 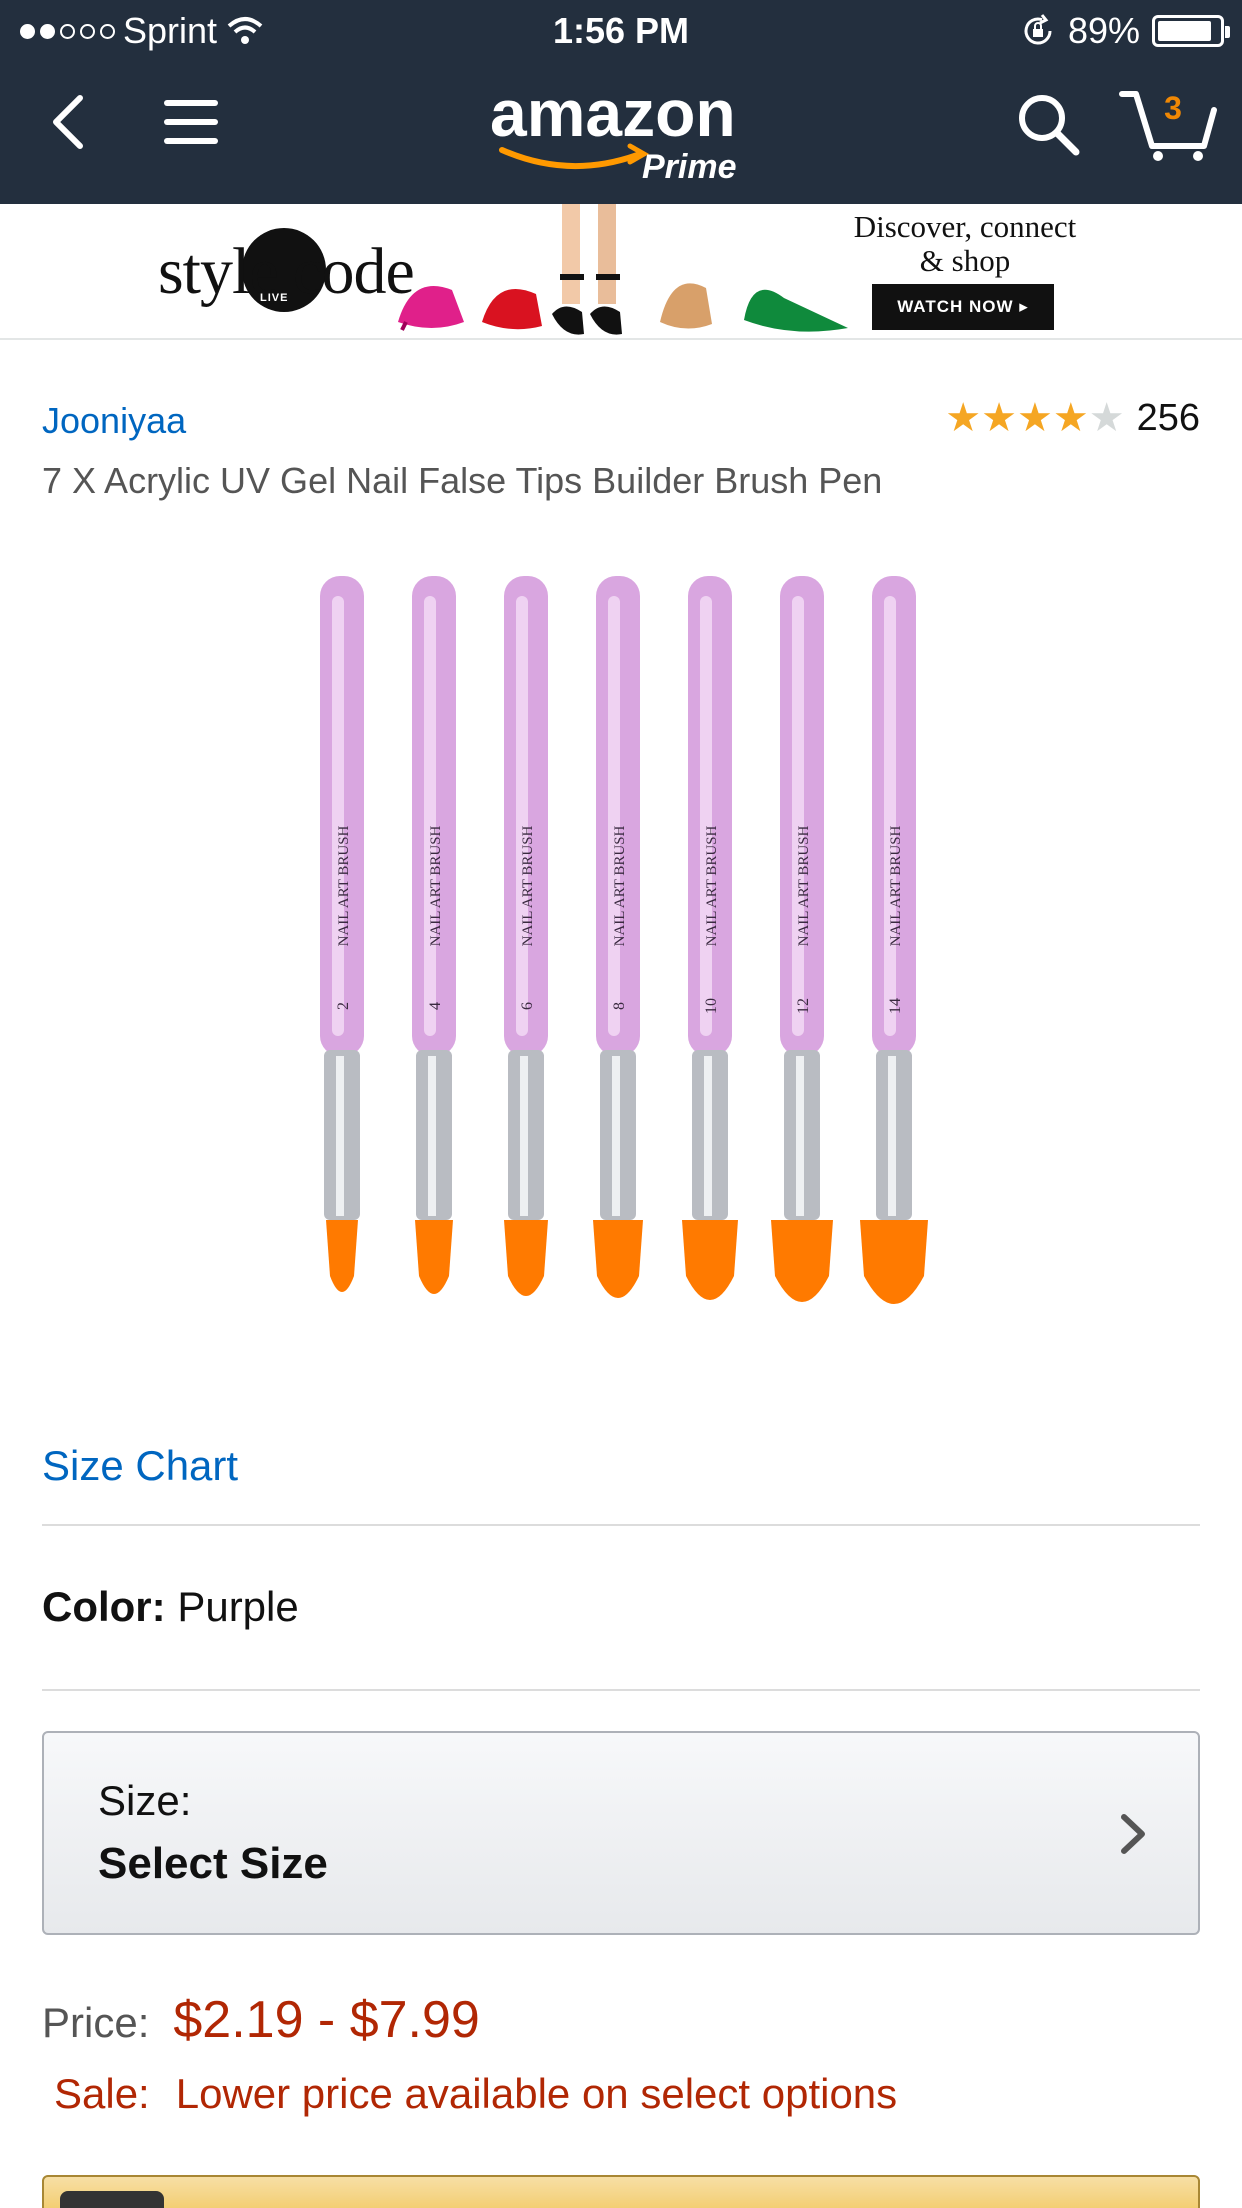 I want to click on rating: ★ ★ ★ ★ ★ 256, so click(x=1072, y=418).